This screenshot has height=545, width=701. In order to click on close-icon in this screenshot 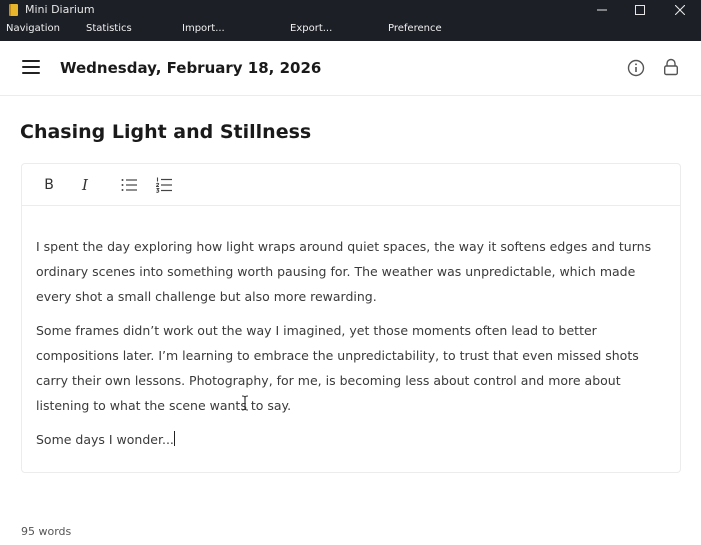, I will do `click(680, 10)`.